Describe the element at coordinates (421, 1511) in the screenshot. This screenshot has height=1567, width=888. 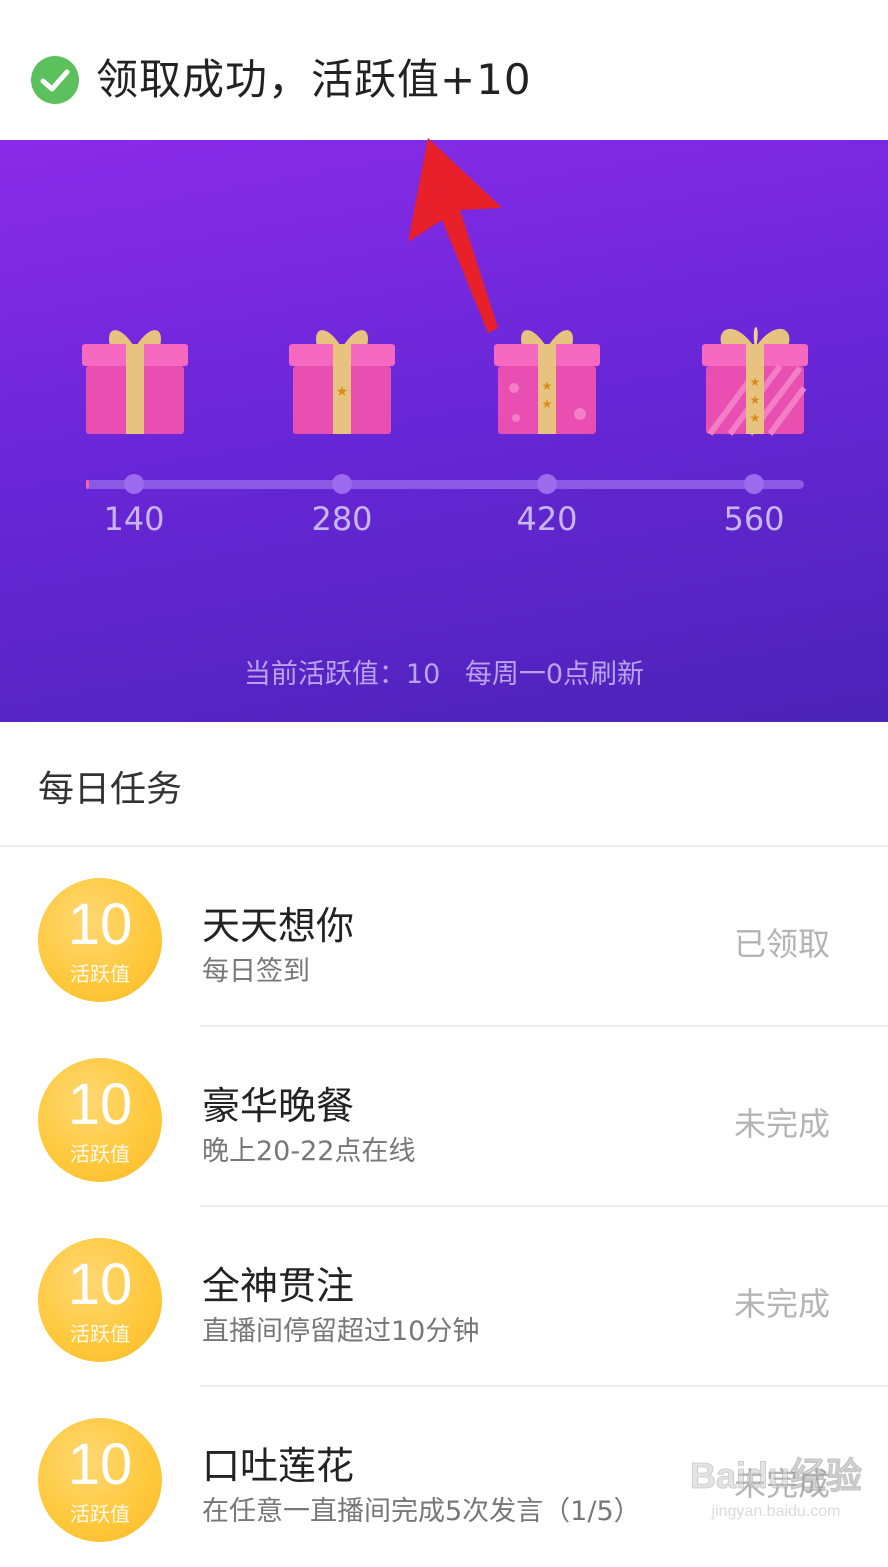
I see `task-description: 在任意一直播间完成5次发言（1/5）` at that location.